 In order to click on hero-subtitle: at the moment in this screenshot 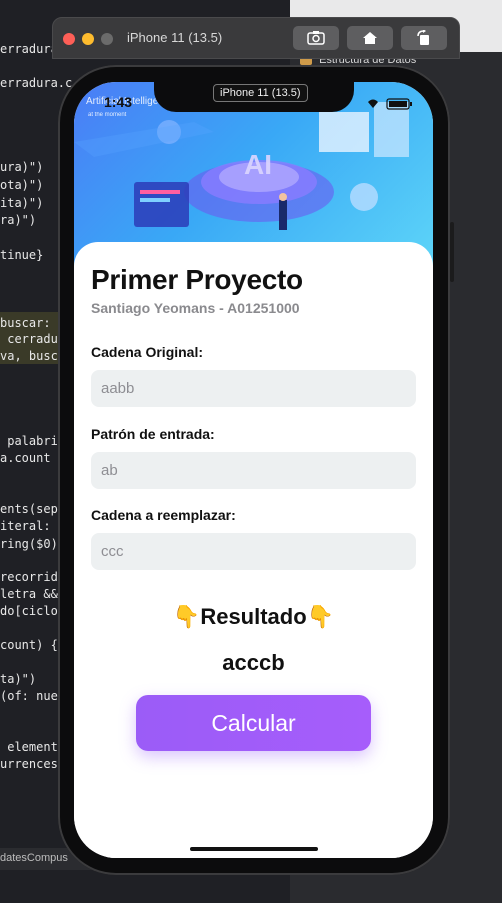, I will do `click(107, 115)`.